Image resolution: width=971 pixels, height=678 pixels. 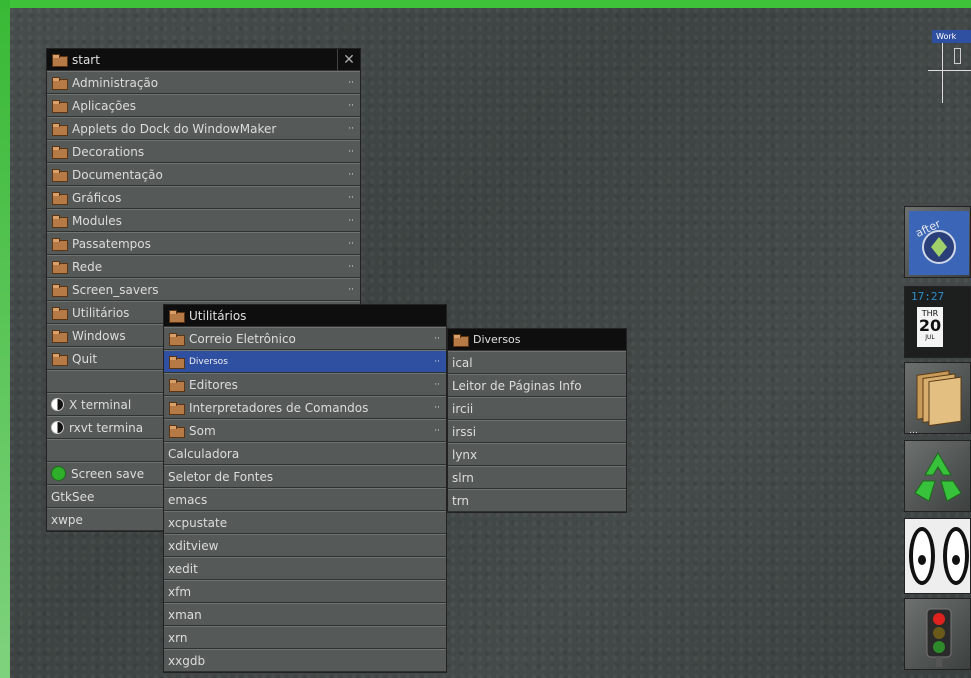 I want to click on menu-item-xrn: xrn, so click(x=305, y=637).